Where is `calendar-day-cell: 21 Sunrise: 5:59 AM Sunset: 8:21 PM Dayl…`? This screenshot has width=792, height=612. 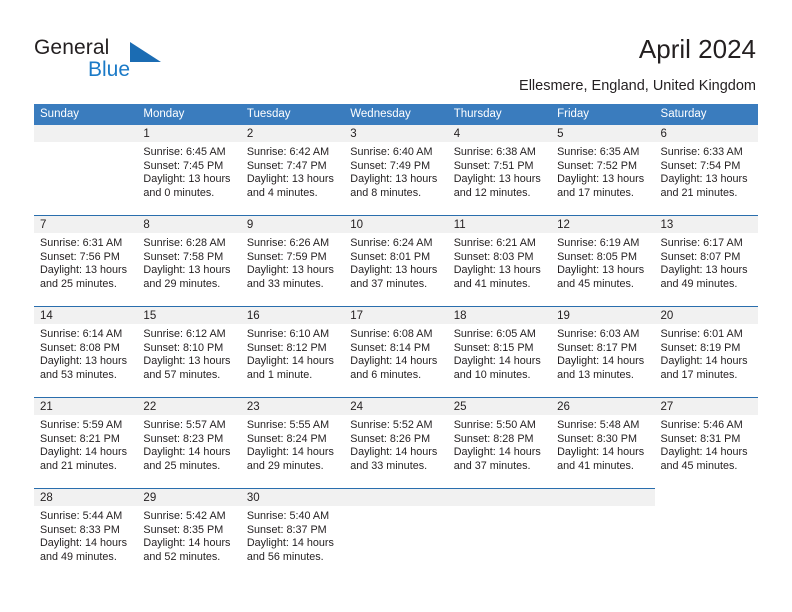 calendar-day-cell: 21 Sunrise: 5:59 AM Sunset: 8:21 PM Dayl… is located at coordinates (86, 443).